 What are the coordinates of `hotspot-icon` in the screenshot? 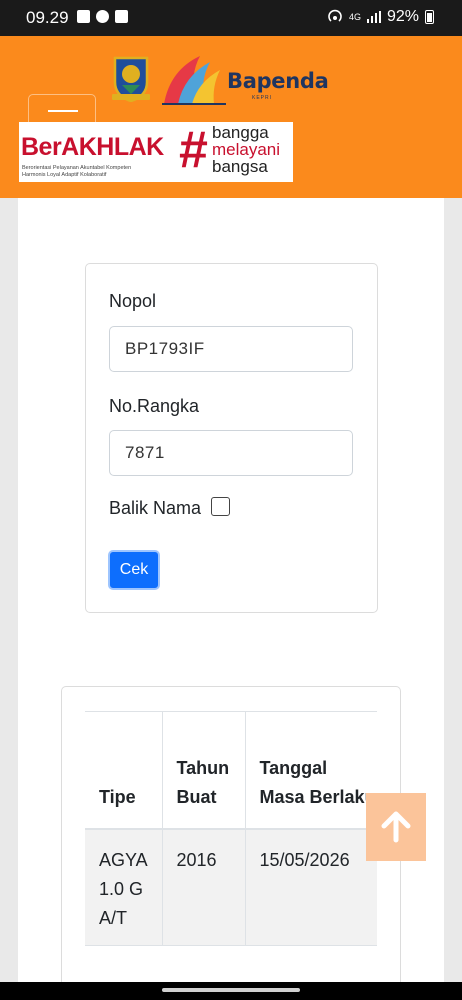 It's located at (335, 15).